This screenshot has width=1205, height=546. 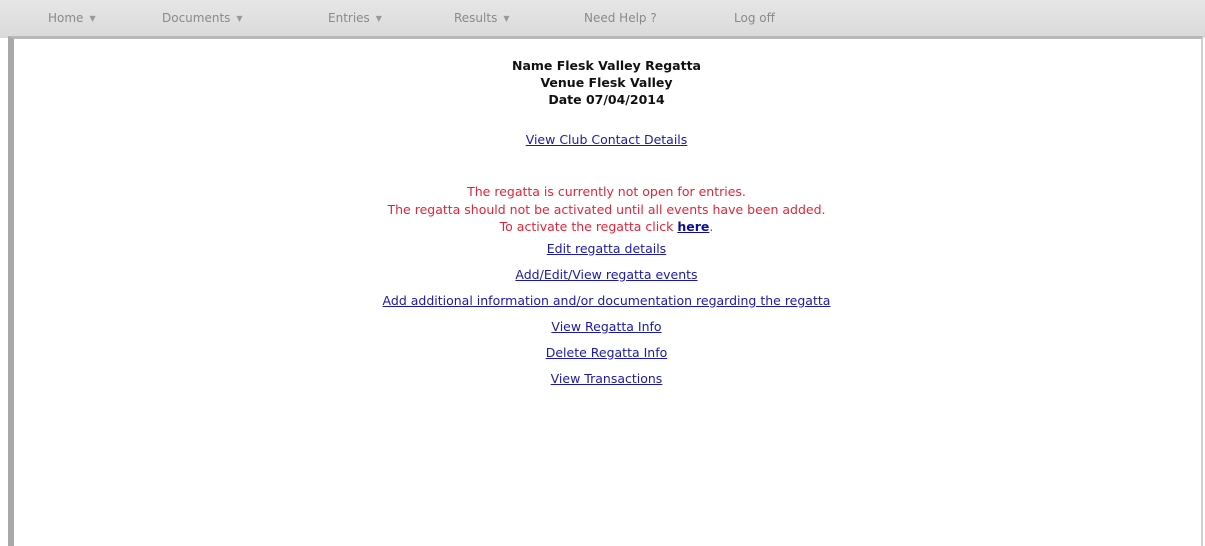 I want to click on delete-info-row: Delete Regatta Info, so click(x=606, y=353).